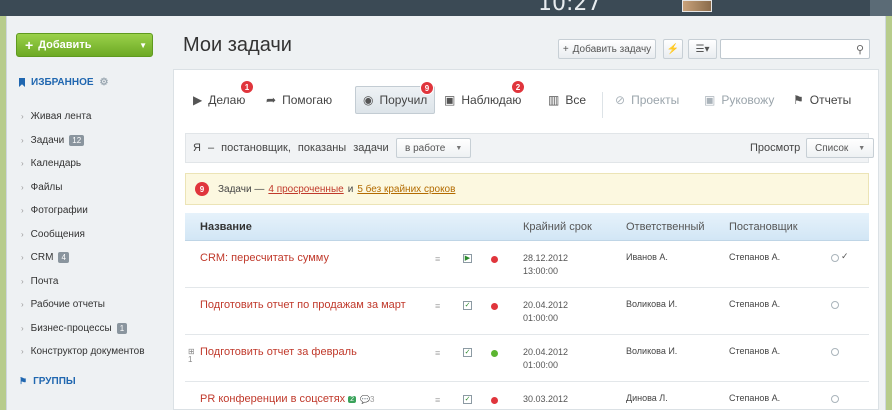 This screenshot has width=892, height=410. I want to click on tab-separator, so click(602, 105).